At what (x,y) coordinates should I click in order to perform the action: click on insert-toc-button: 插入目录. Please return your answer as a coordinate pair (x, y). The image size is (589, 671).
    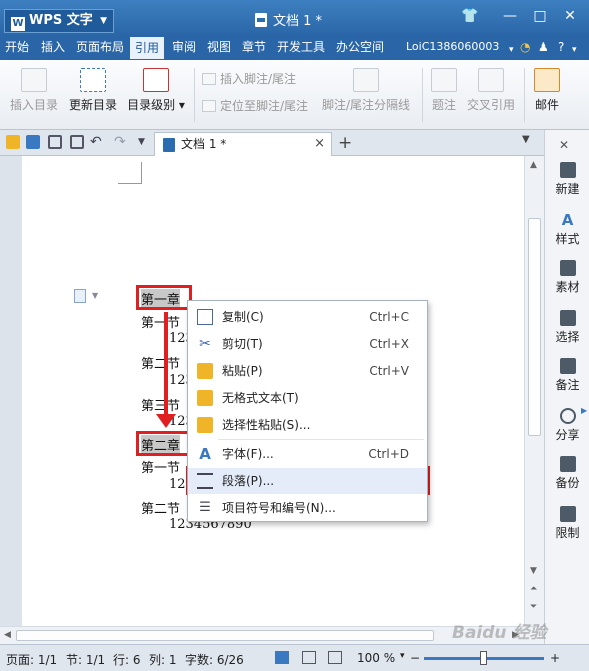
    Looking at the image, I should click on (34, 90).